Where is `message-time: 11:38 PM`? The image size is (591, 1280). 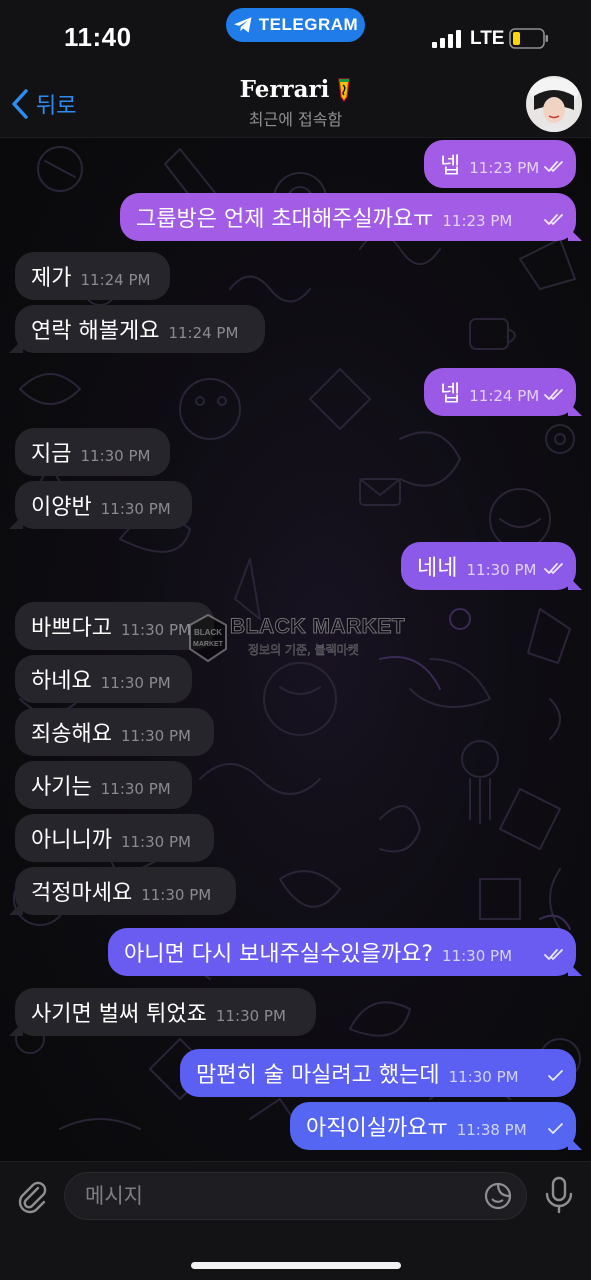
message-time: 11:38 PM is located at coordinates (491, 1130).